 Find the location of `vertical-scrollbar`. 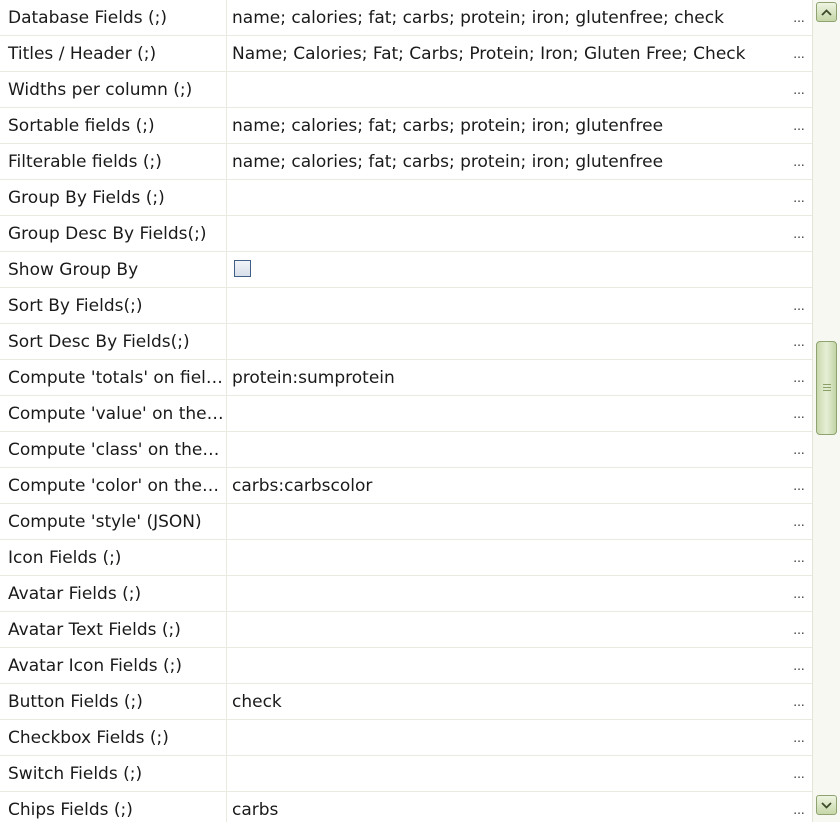

vertical-scrollbar is located at coordinates (826, 411).